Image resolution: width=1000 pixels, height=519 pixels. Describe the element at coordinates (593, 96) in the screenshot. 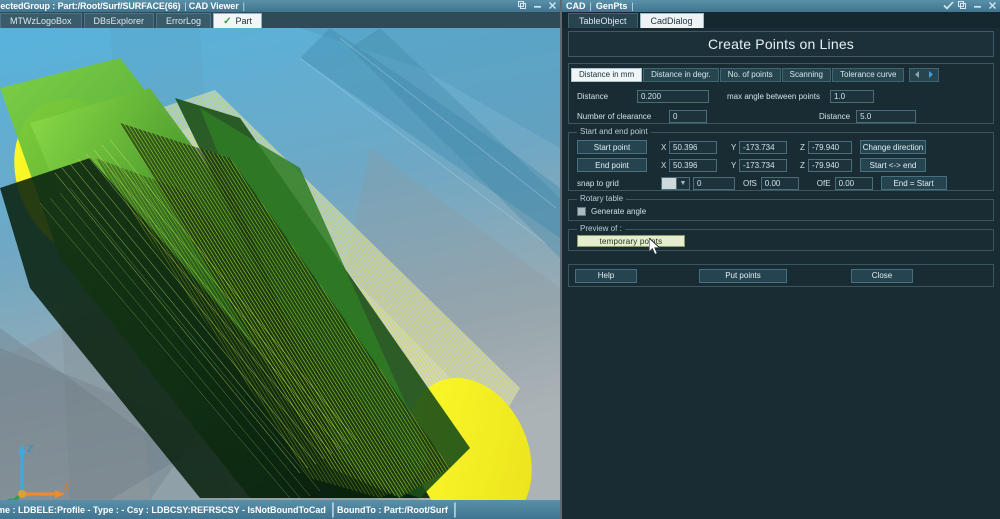

I see `distance-label: Distance` at that location.